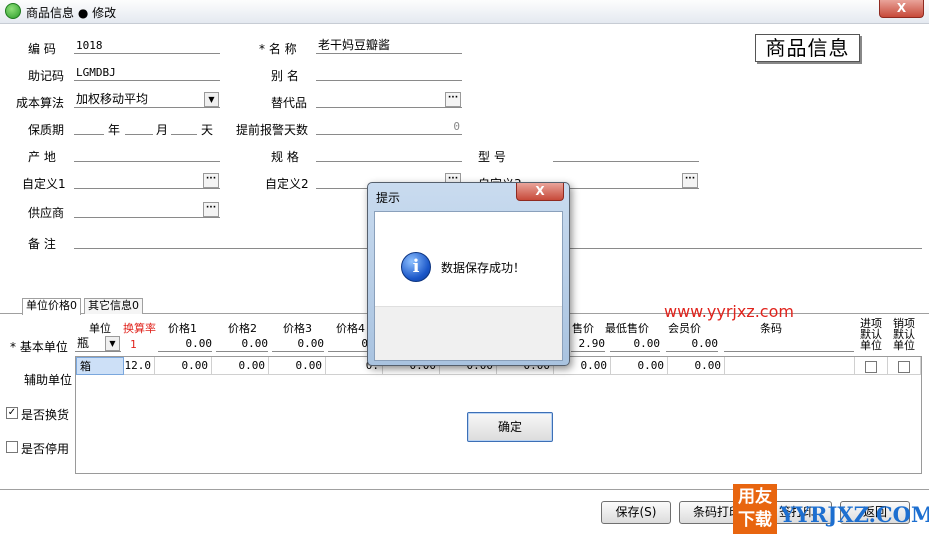 This screenshot has width=929, height=537. Describe the element at coordinates (242, 344) in the screenshot. I see `base-price2-value: 0.00` at that location.